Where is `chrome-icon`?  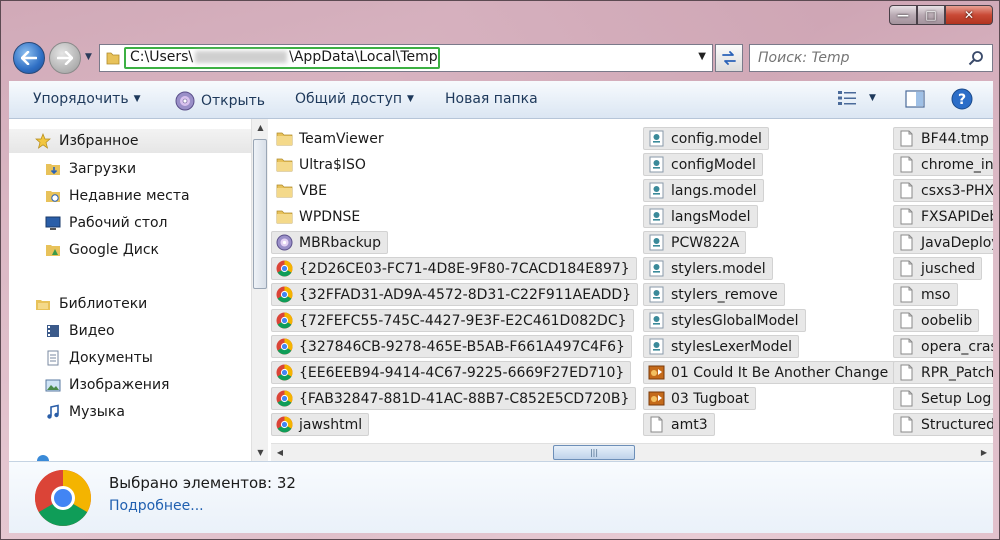 chrome-icon is located at coordinates (284, 398).